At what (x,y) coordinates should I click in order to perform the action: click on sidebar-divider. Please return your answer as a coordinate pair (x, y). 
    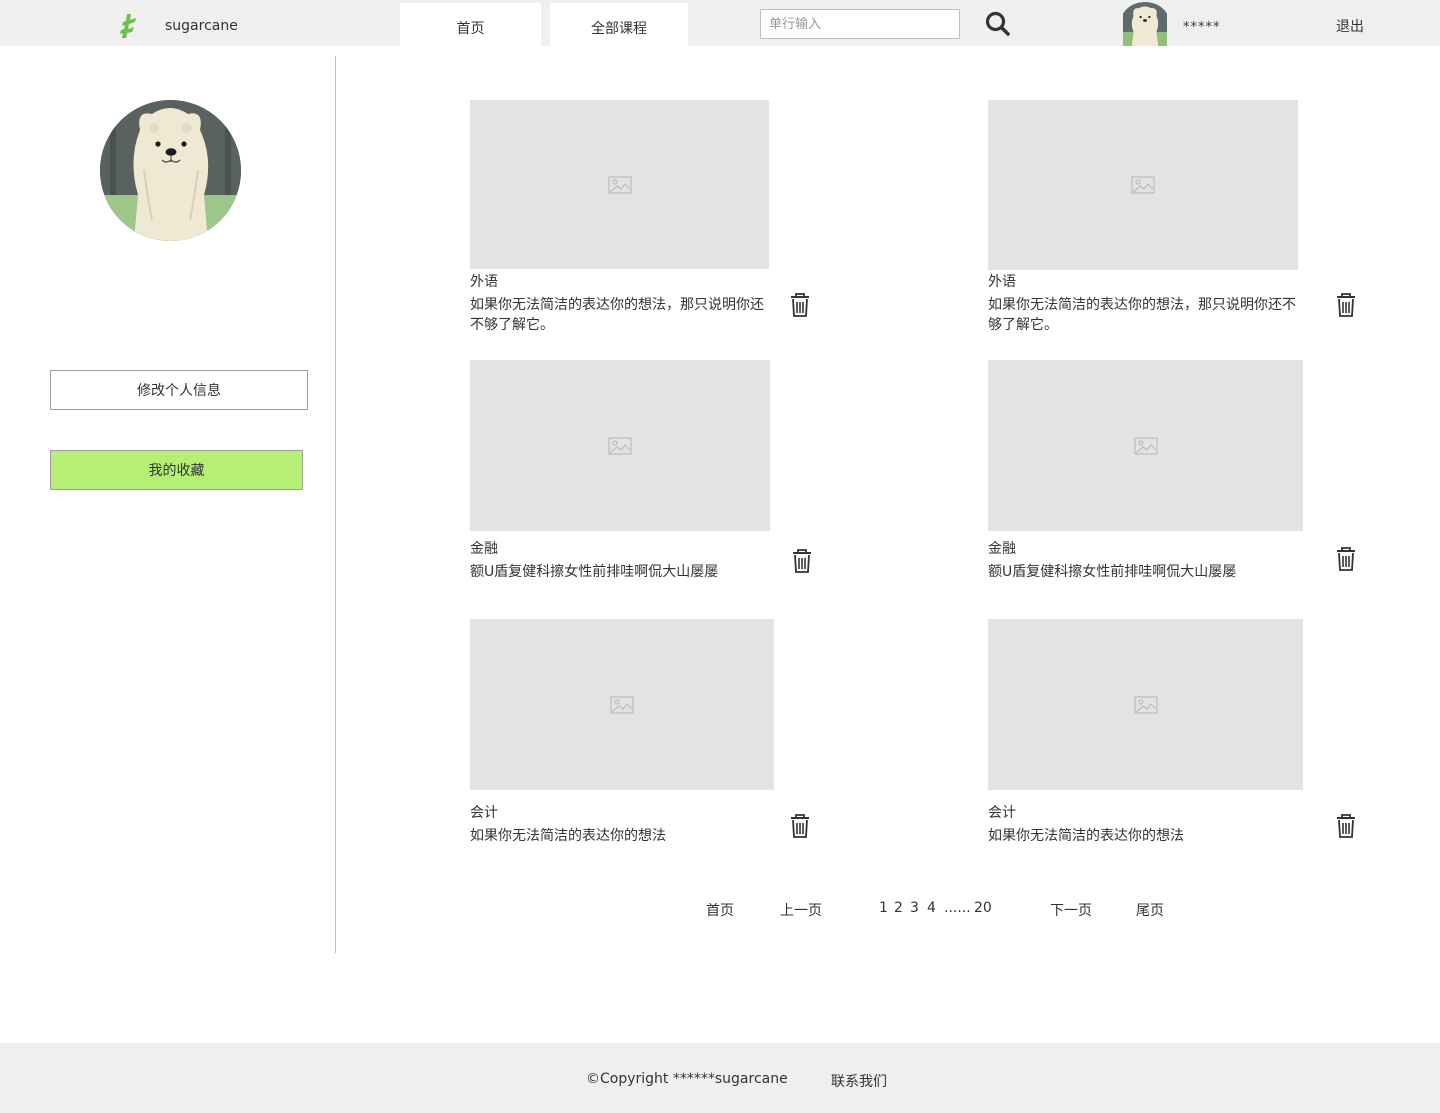
    Looking at the image, I should click on (335, 504).